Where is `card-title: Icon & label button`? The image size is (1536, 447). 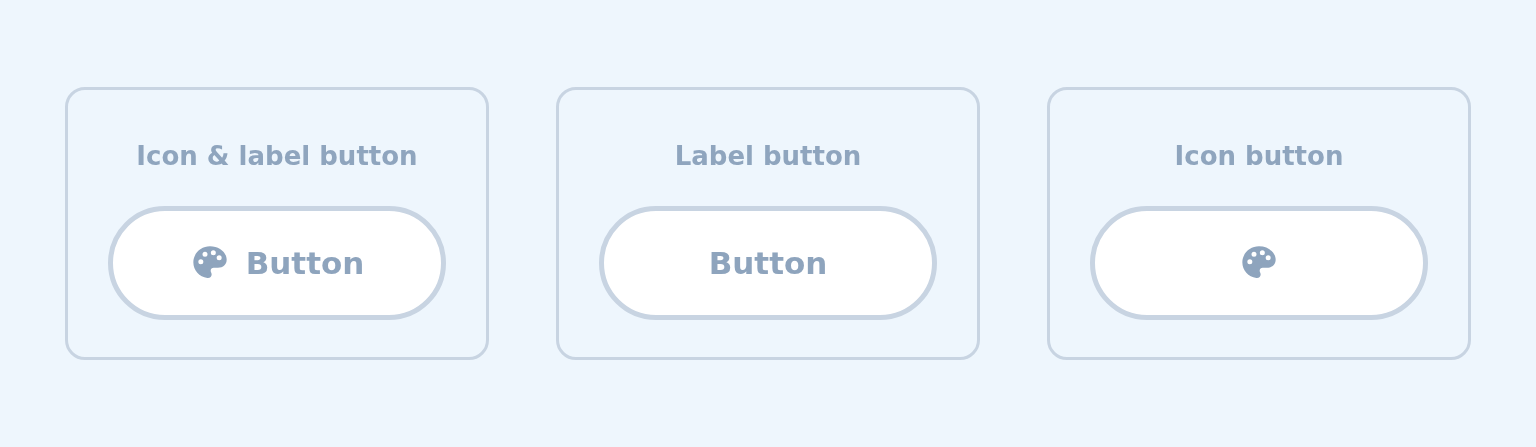 card-title: Icon & label button is located at coordinates (277, 156).